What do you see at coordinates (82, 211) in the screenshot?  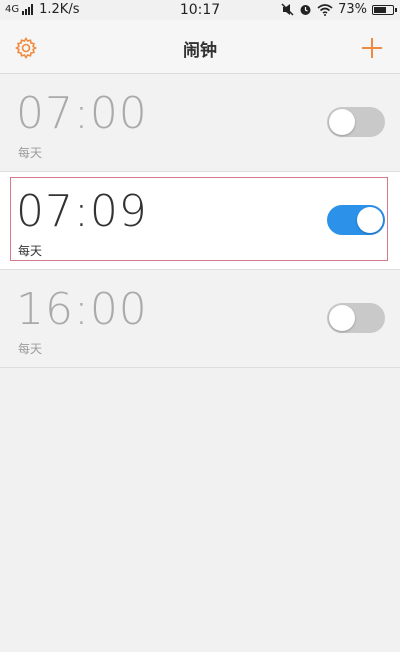 I see `alarm-time: 07:09` at bounding box center [82, 211].